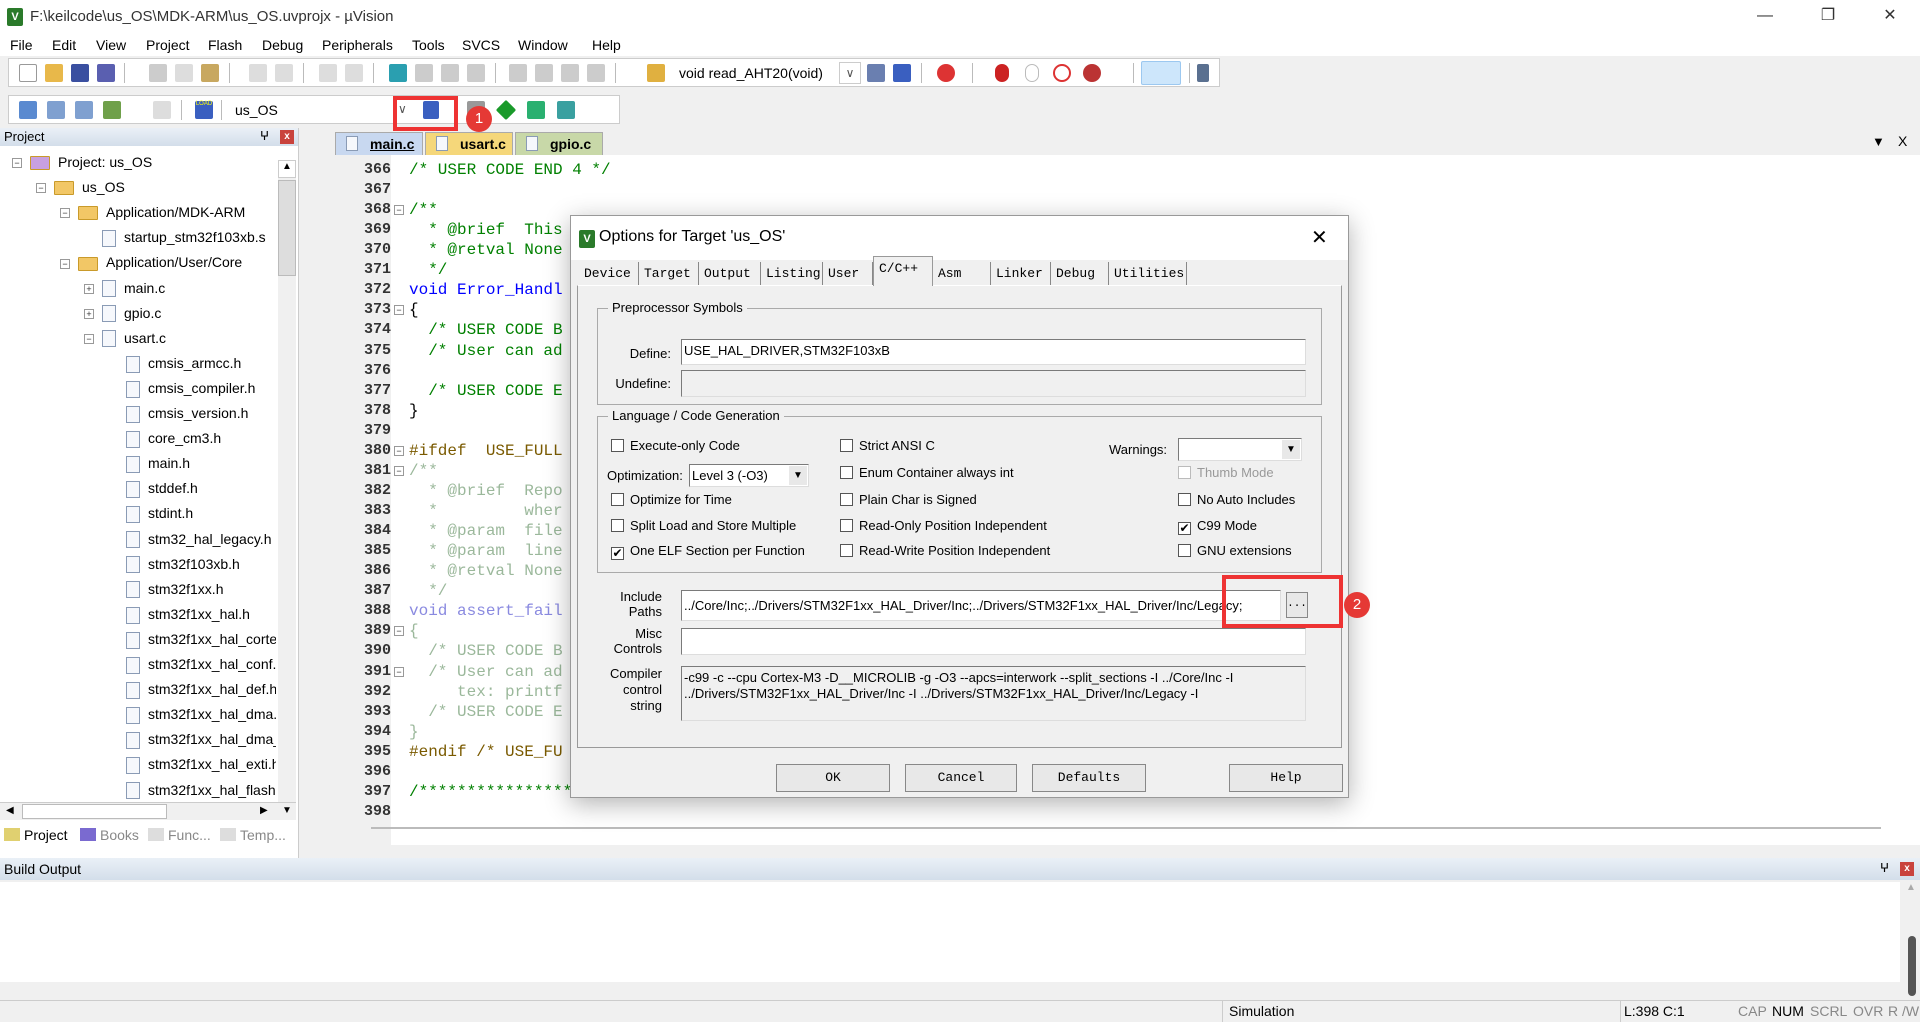 The image size is (1920, 1022). Describe the element at coordinates (398, 73) in the screenshot. I see `bookmark-icon` at that location.